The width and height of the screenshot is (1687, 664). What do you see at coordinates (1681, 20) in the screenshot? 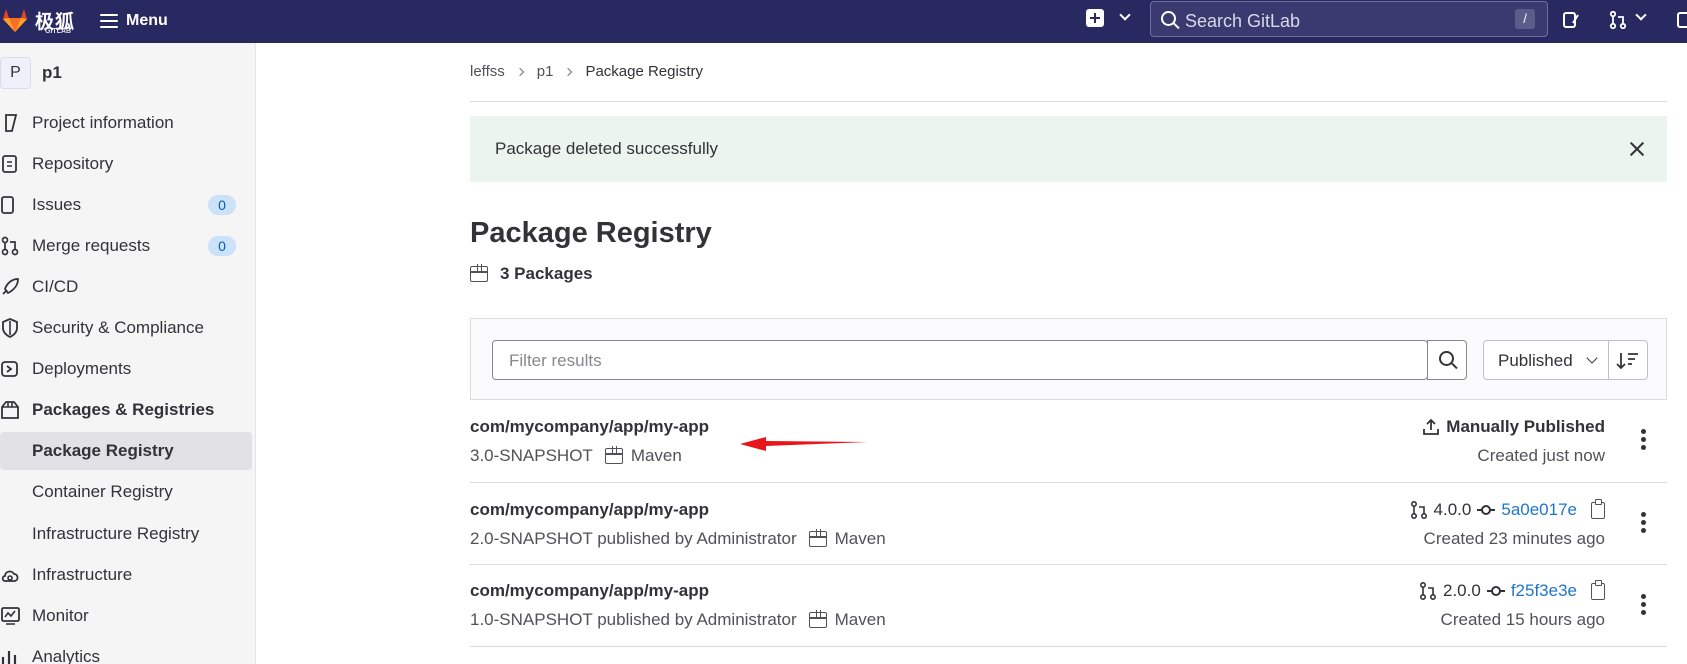
I see `todo-icon` at bounding box center [1681, 20].